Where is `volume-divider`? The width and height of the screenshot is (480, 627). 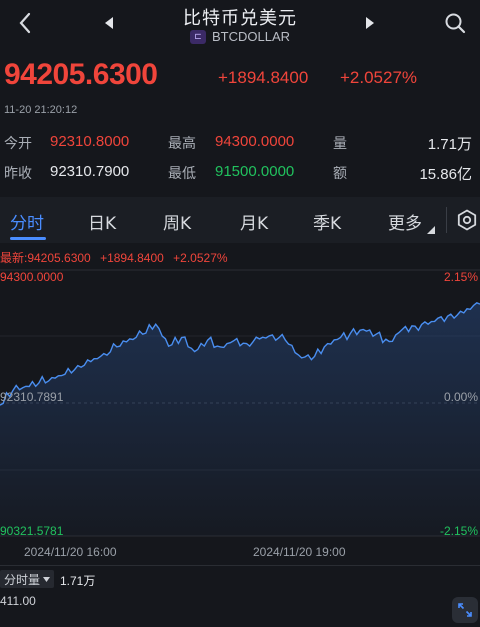 volume-divider is located at coordinates (240, 565).